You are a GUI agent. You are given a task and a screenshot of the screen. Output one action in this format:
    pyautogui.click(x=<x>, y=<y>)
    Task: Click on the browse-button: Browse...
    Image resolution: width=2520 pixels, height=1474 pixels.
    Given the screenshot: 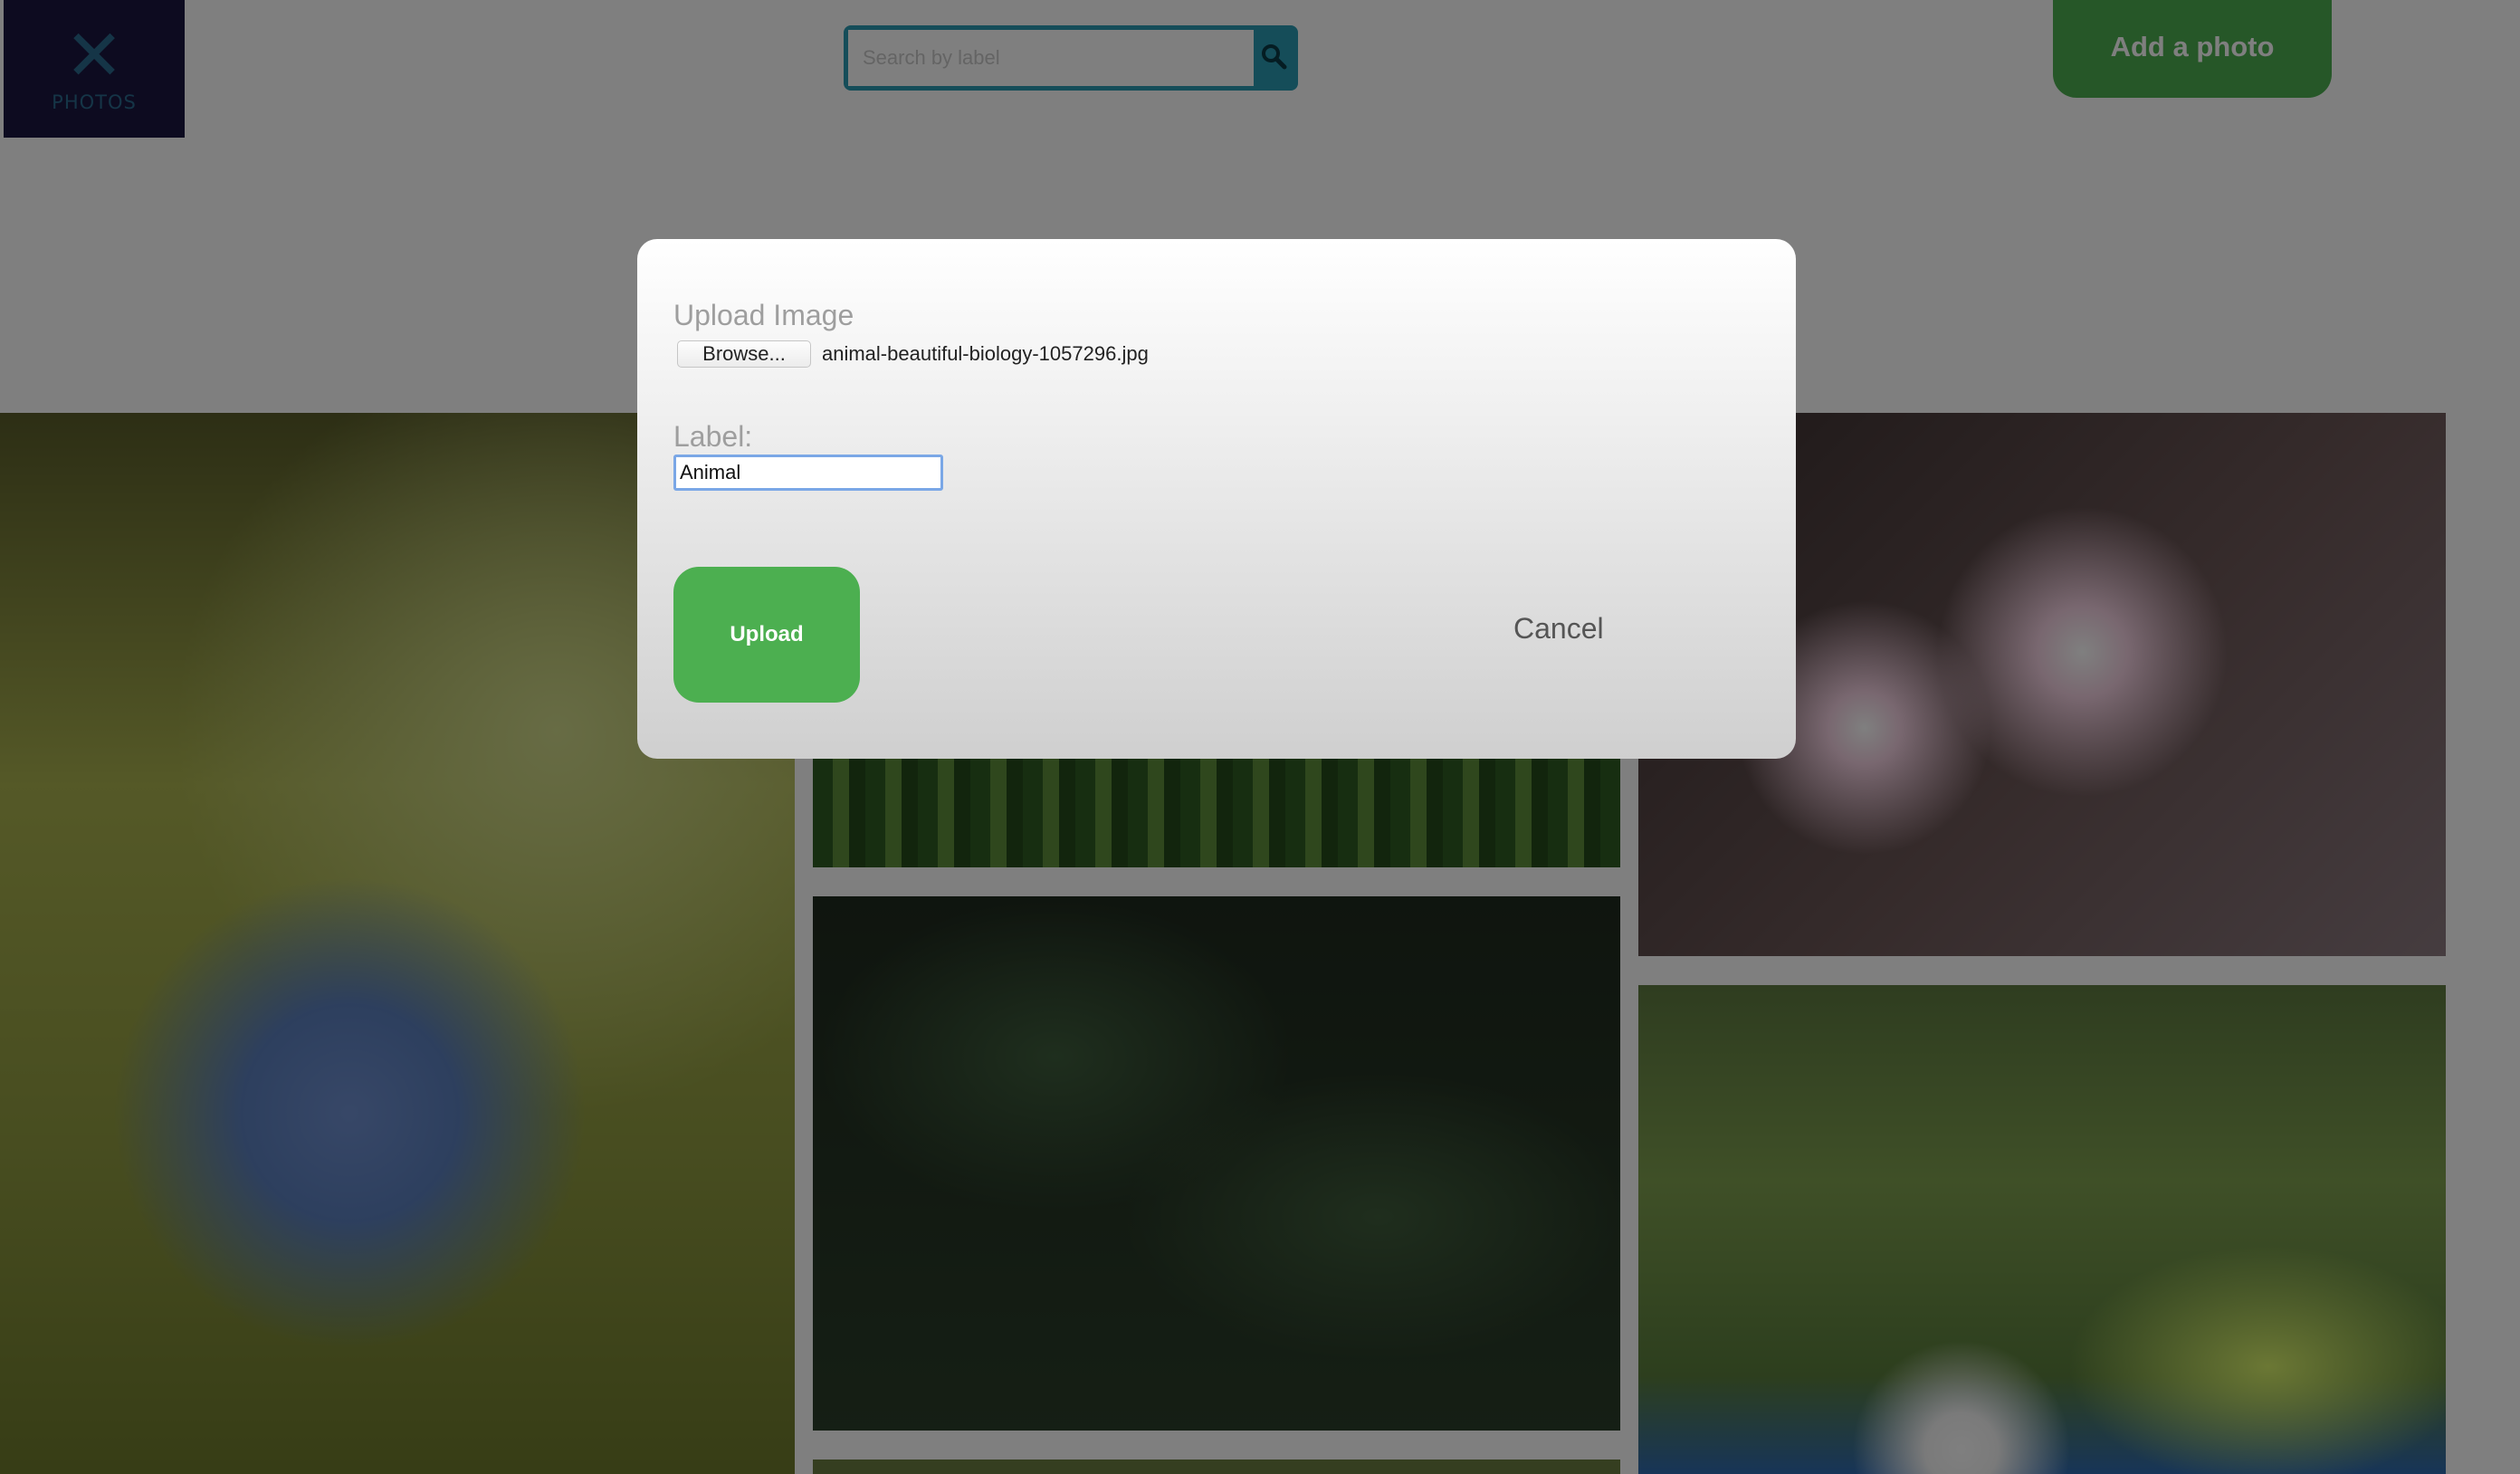 What is the action you would take?
    pyautogui.click(x=744, y=354)
    